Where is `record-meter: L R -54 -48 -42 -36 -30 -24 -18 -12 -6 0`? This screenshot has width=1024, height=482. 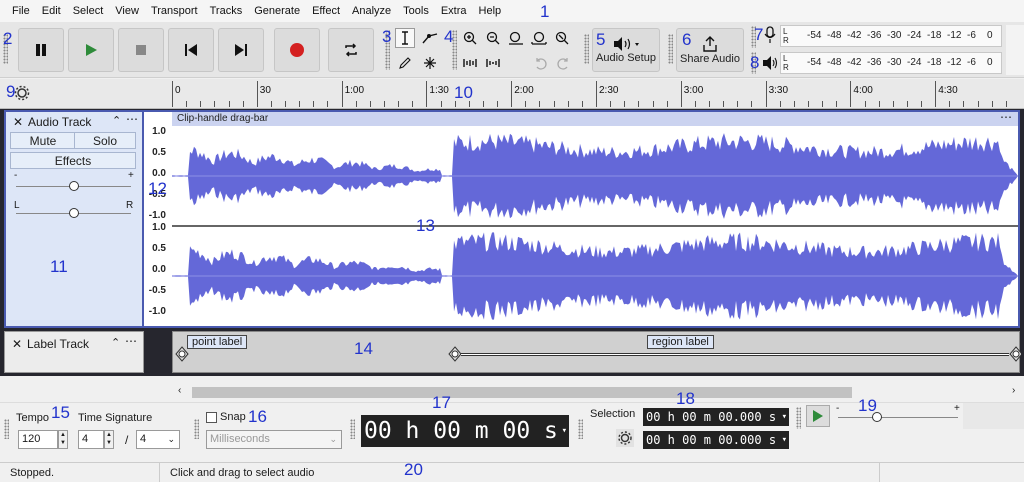 record-meter: L R -54 -48 -42 -36 -30 -24 -18 -12 -6 0 is located at coordinates (891, 36).